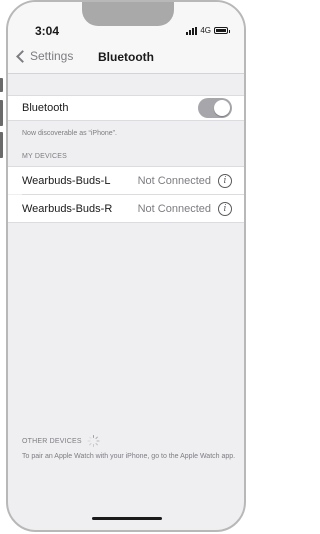 The width and height of the screenshot is (320, 534). Describe the element at coordinates (128, 14) in the screenshot. I see `notch` at that location.